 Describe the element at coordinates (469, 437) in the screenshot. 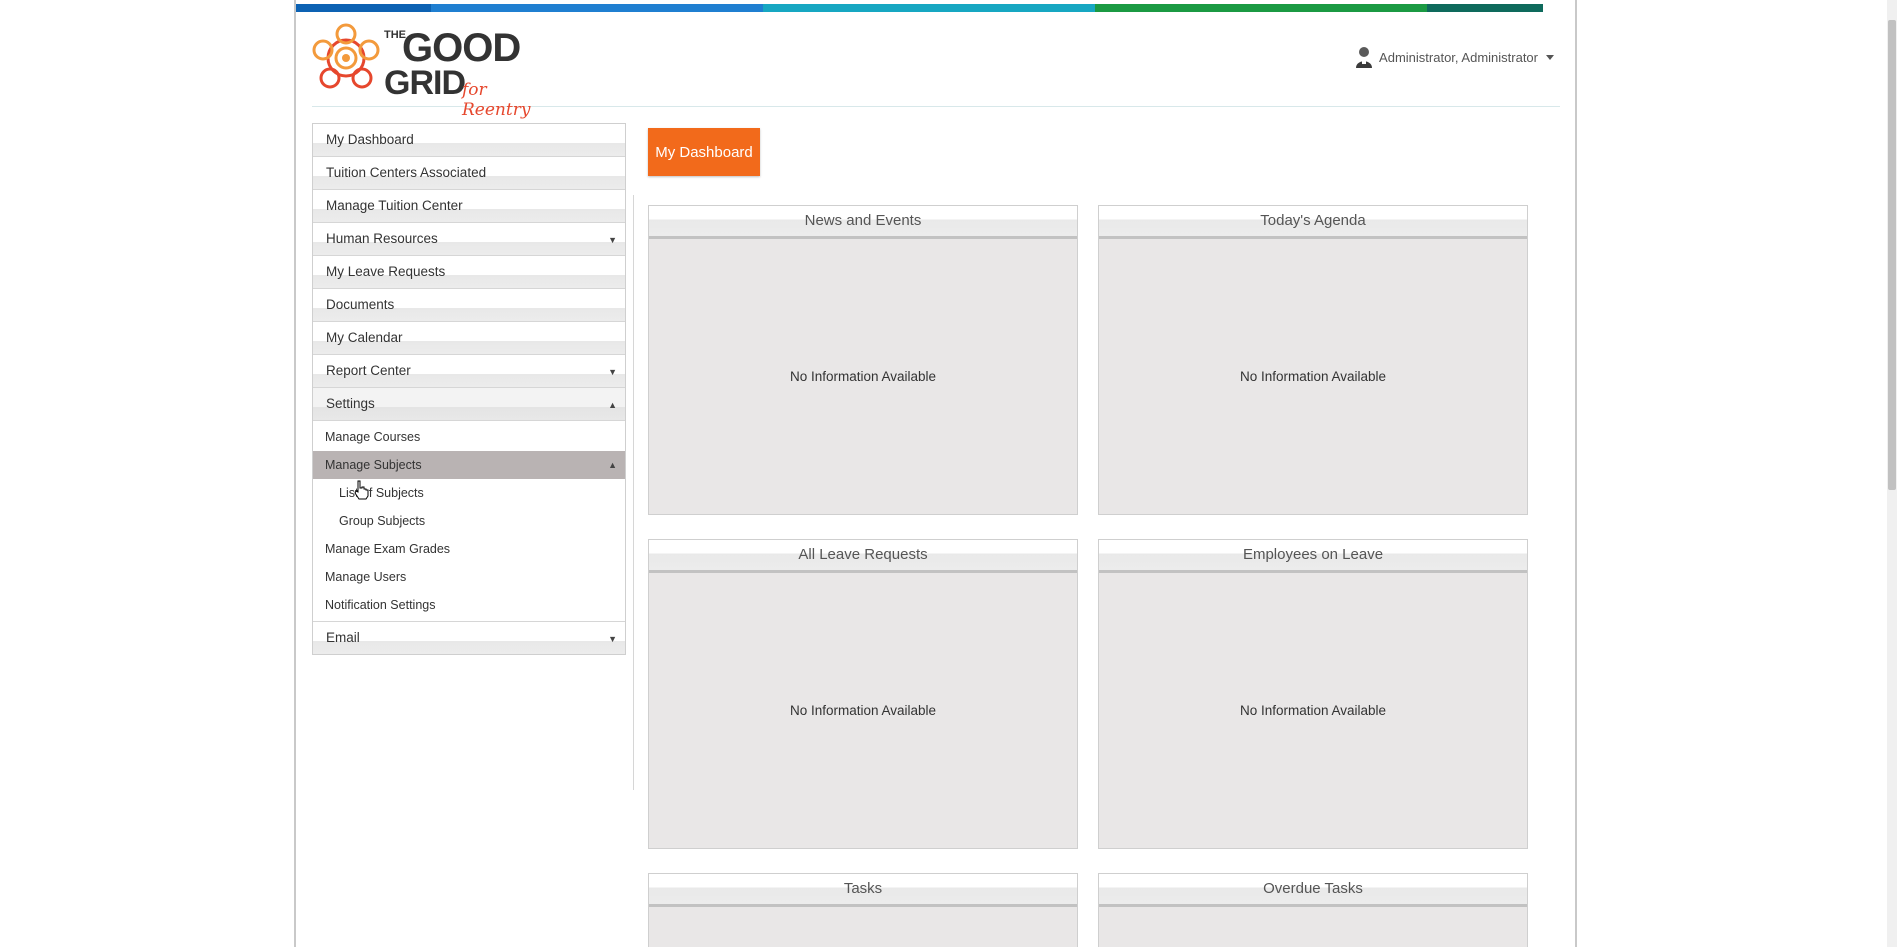

I see `sidebar-subitem-manage-courses: Manage Courses` at that location.